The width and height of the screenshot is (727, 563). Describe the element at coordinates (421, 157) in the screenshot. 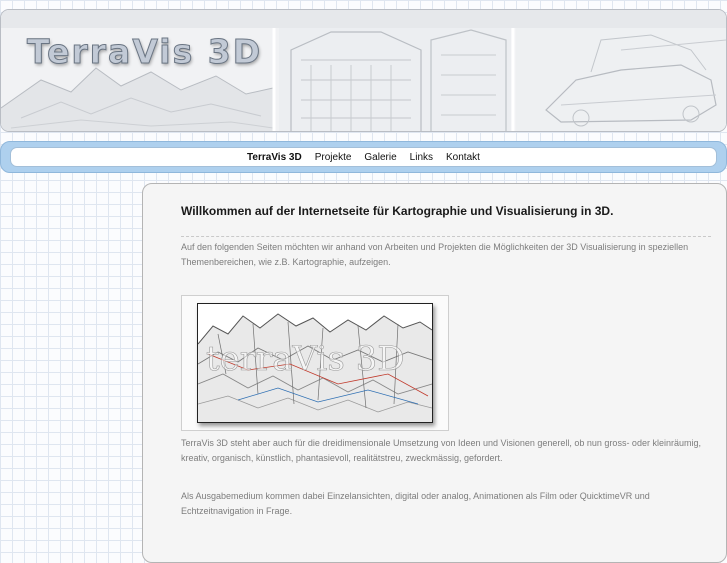

I see `nav-link-links: Links` at that location.